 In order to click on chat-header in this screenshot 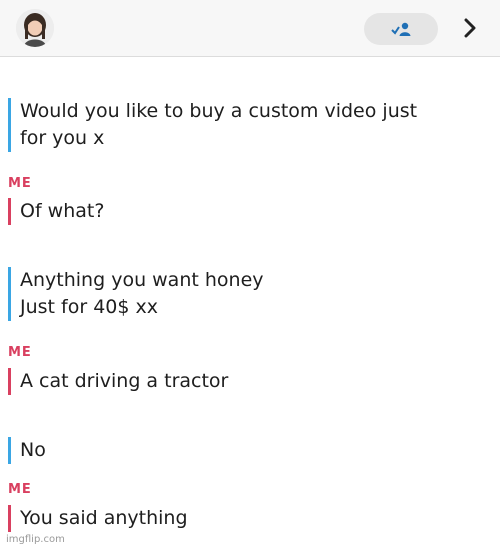, I will do `click(250, 28)`.